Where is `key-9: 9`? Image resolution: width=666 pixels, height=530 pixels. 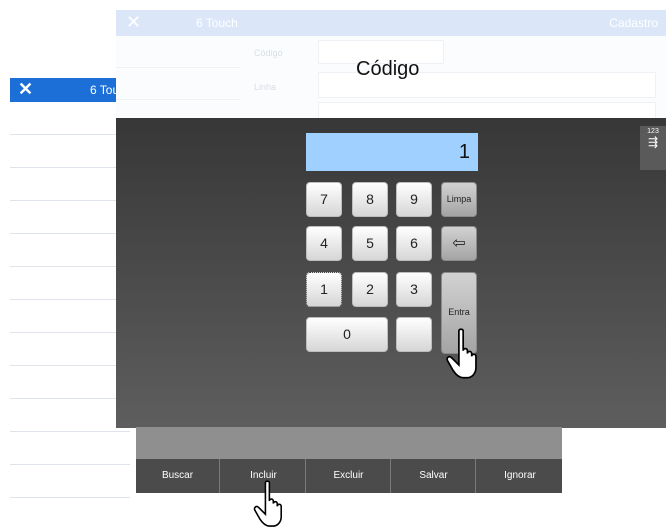
key-9: 9 is located at coordinates (414, 199).